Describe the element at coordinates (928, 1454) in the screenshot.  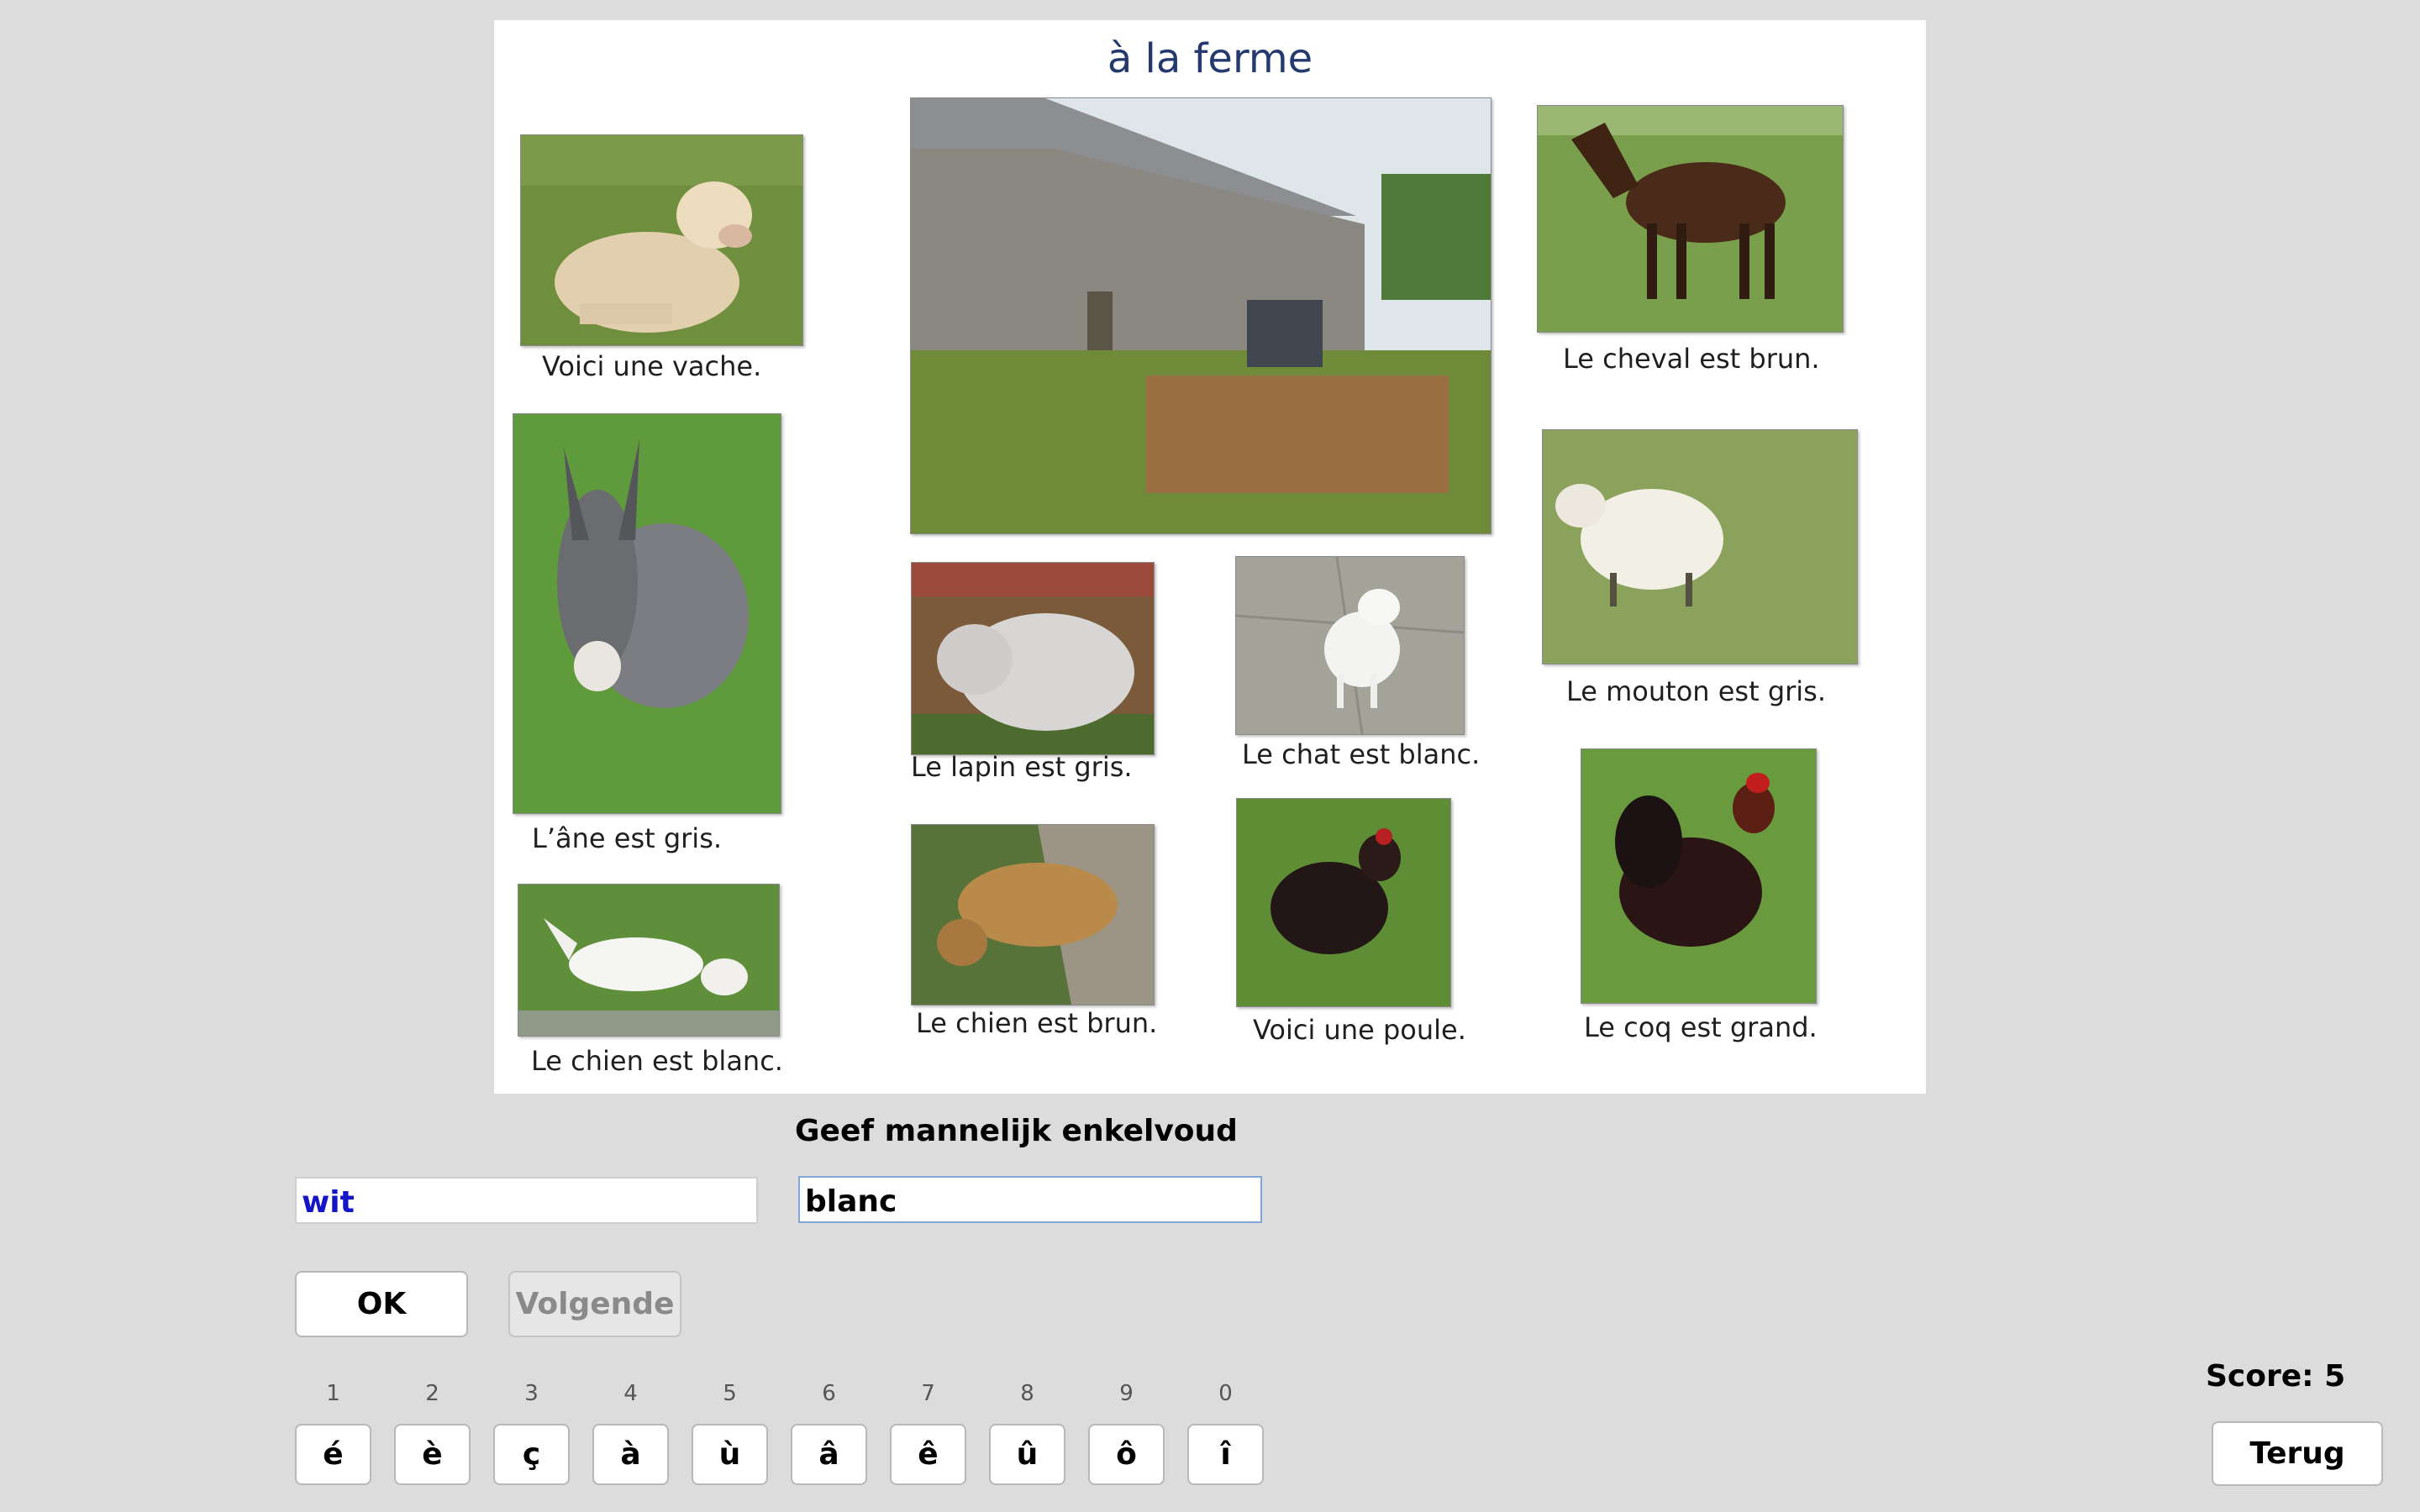
I see `char-button-e-circumflex: ê` at that location.